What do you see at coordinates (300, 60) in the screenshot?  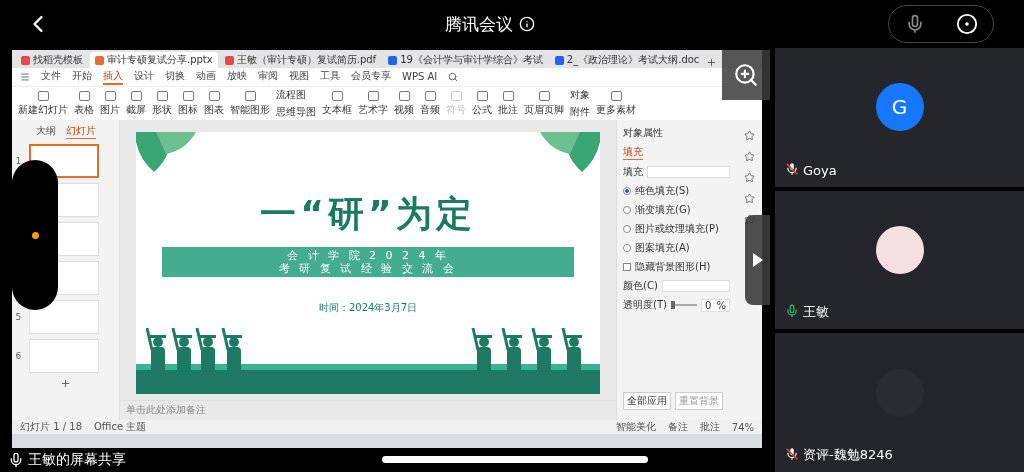 I see `document-tab: 王敏（审计专硕）复试简历.pdf` at bounding box center [300, 60].